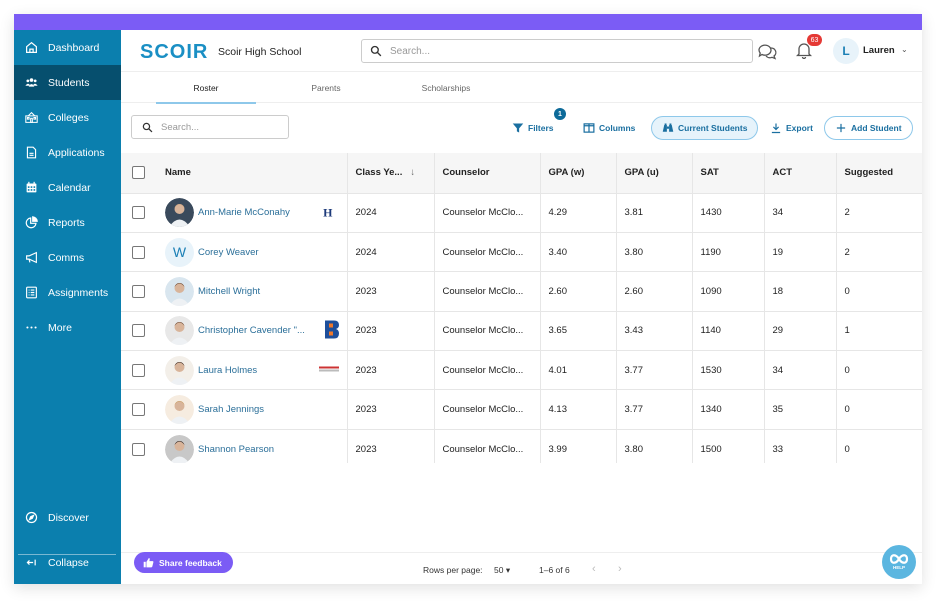  What do you see at coordinates (578, 173) in the screenshot?
I see `column-header-gpa-w: GPA (w)` at bounding box center [578, 173].